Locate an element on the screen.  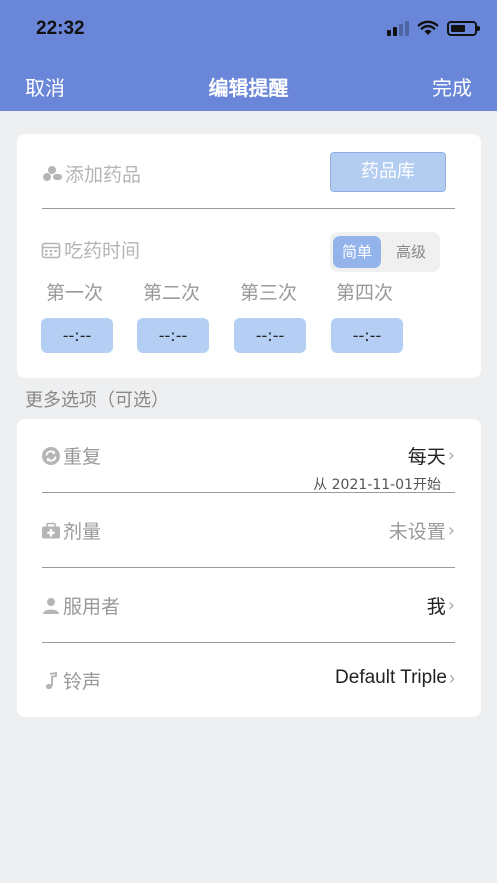
repeat-value: 每天 › is located at coordinates (431, 455).